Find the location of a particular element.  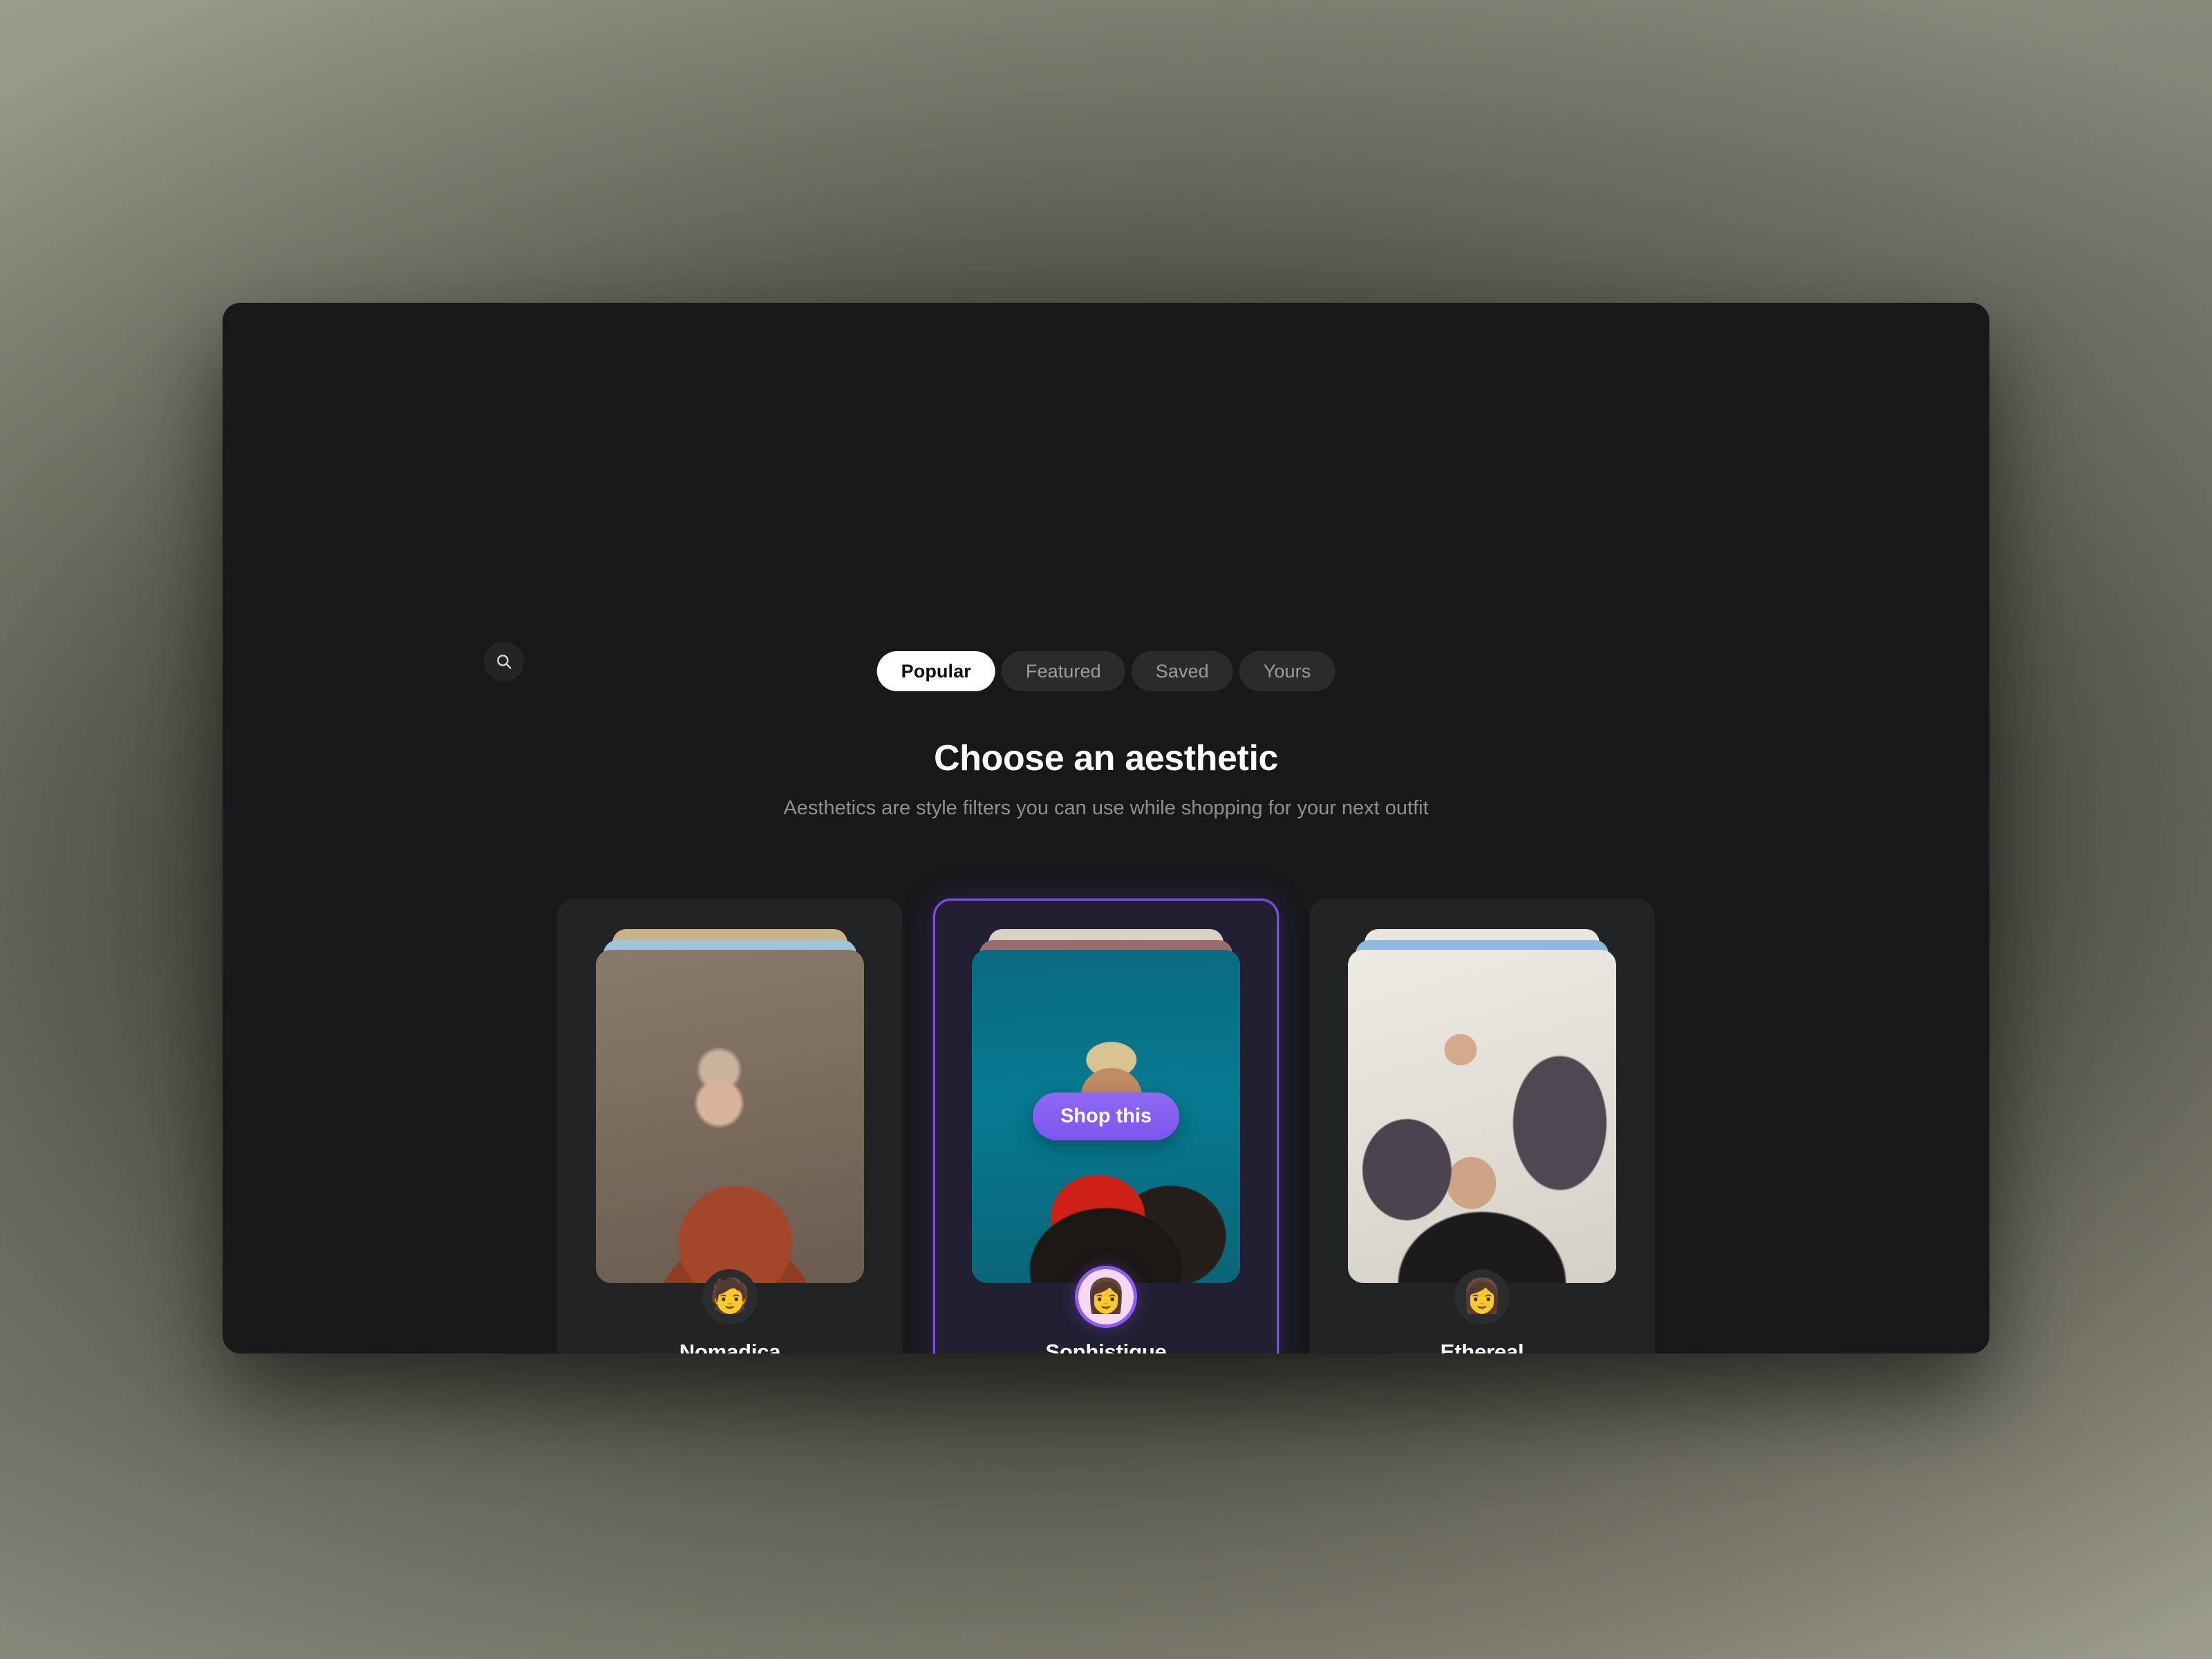

card-photo-deck: Shop this is located at coordinates (1106, 1108).